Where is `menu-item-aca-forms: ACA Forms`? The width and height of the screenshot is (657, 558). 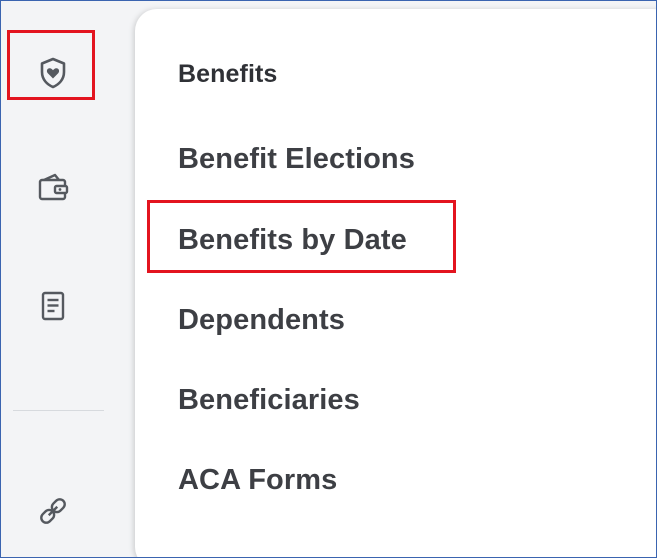
menu-item-aca-forms: ACA Forms is located at coordinates (257, 480).